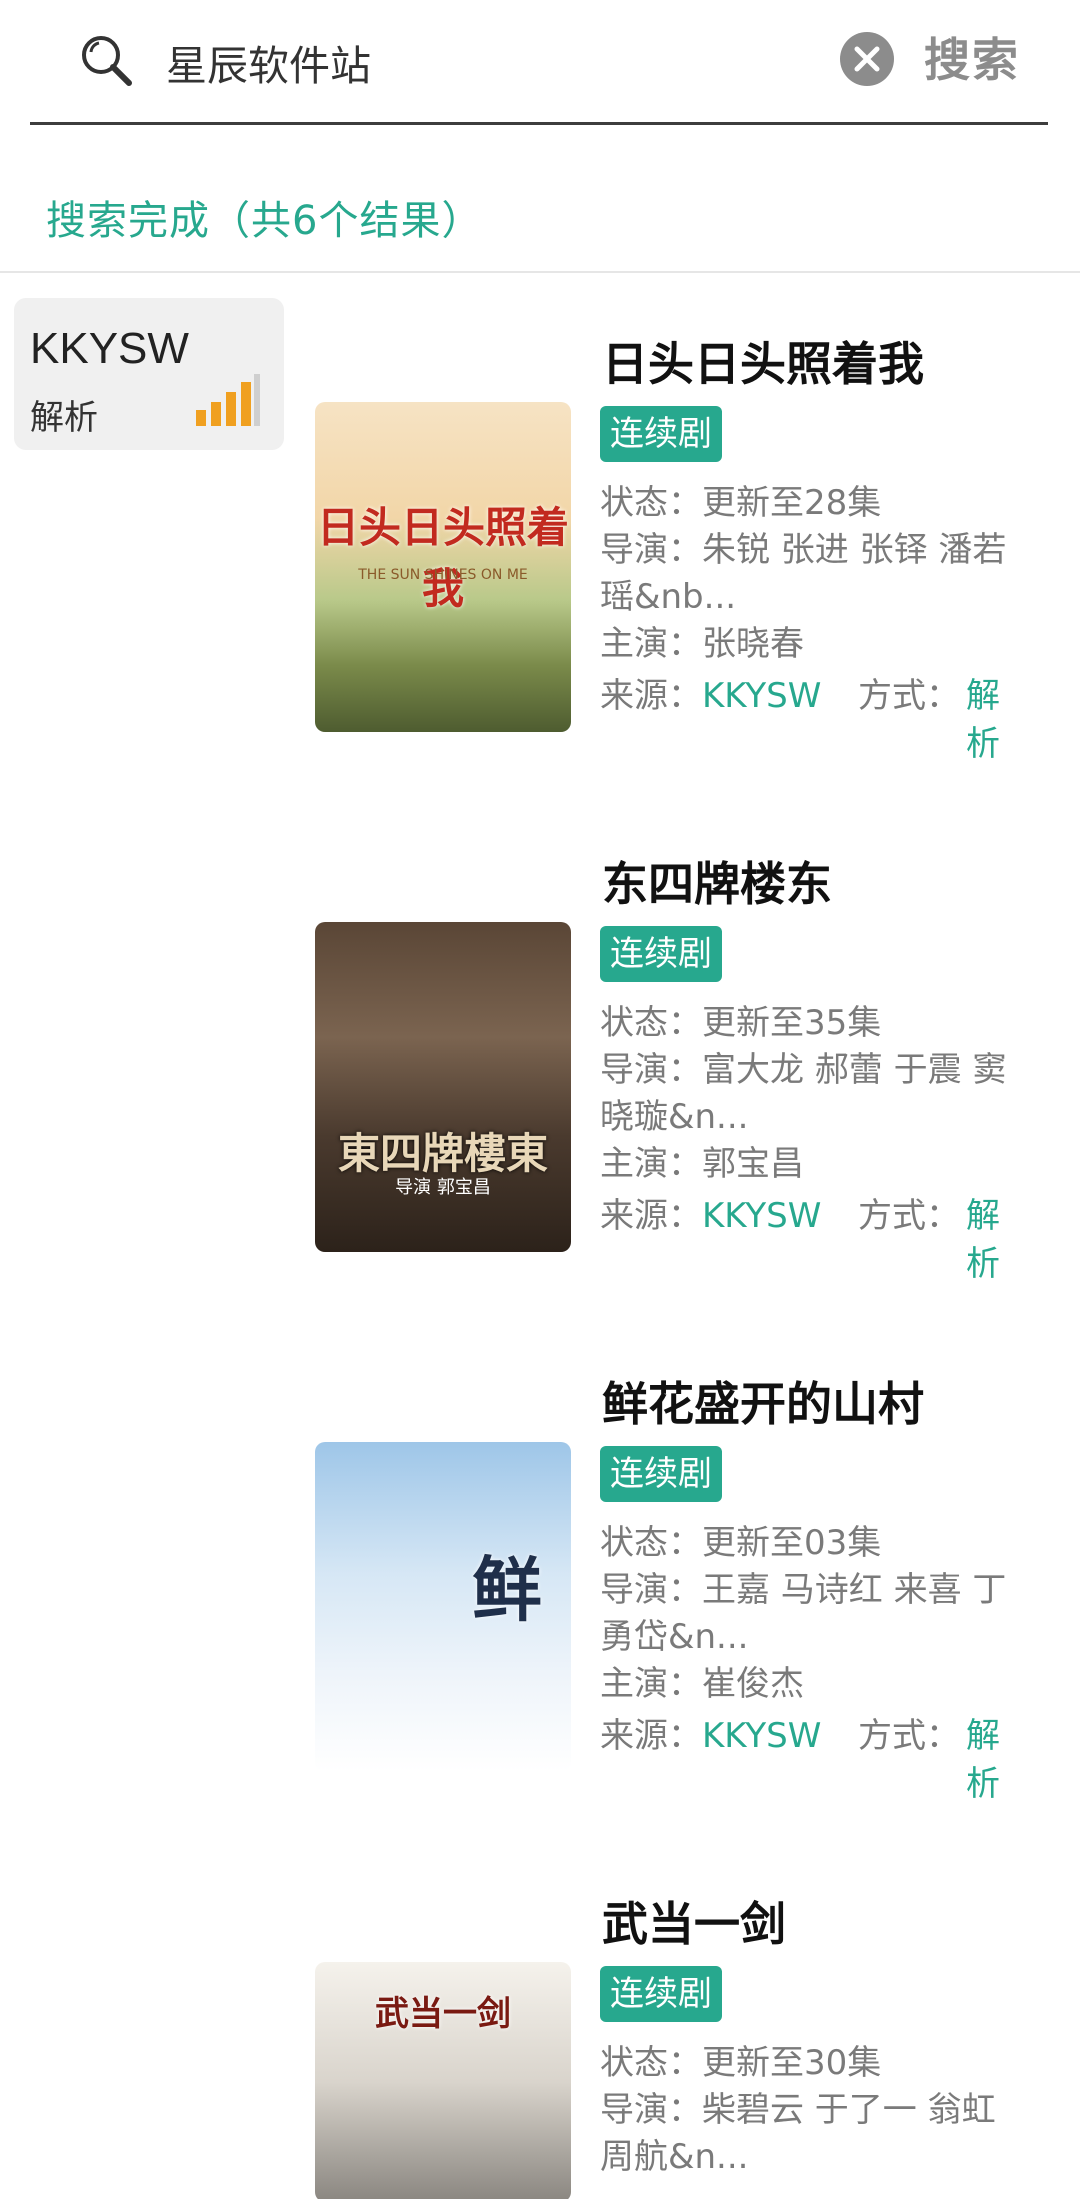  What do you see at coordinates (972, 60) in the screenshot?
I see `search-button: 搜索` at bounding box center [972, 60].